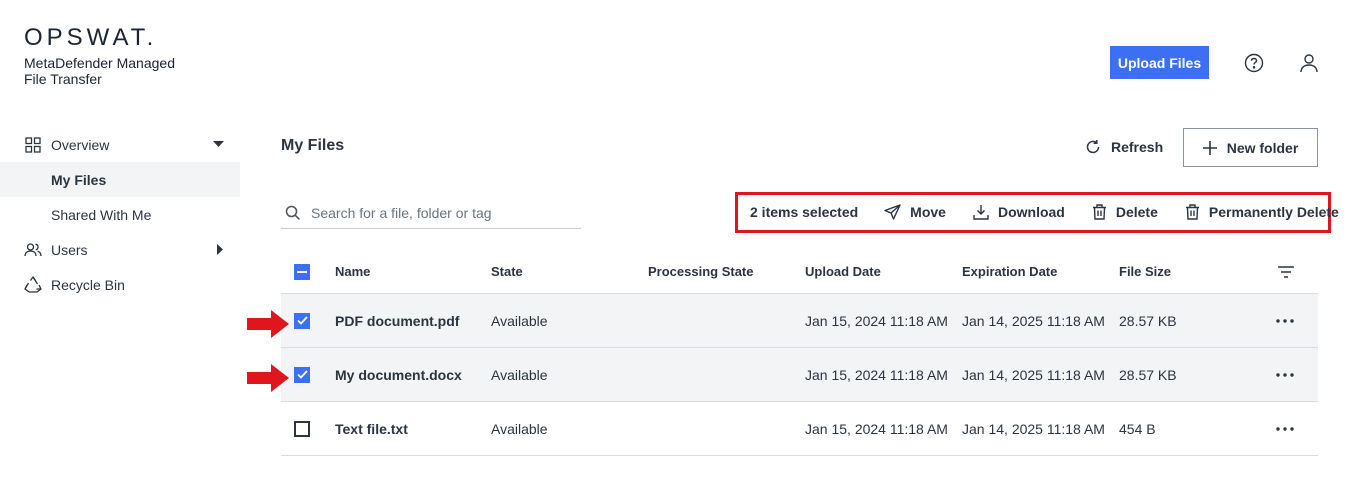 The image size is (1348, 480). Describe the element at coordinates (313, 145) in the screenshot. I see `page-title: My Files` at that location.